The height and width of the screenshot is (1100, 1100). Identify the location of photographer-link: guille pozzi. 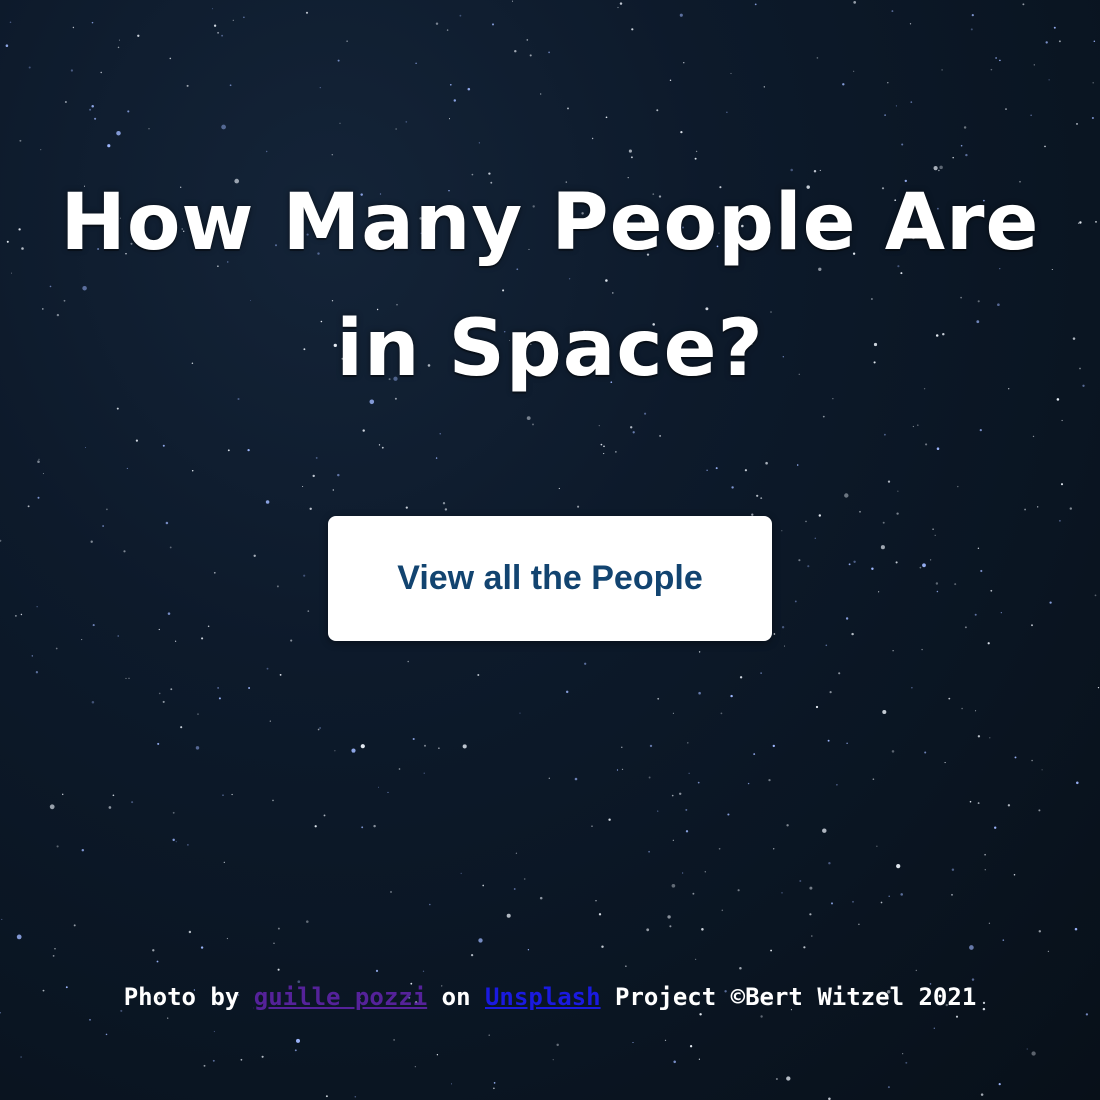
(340, 997).